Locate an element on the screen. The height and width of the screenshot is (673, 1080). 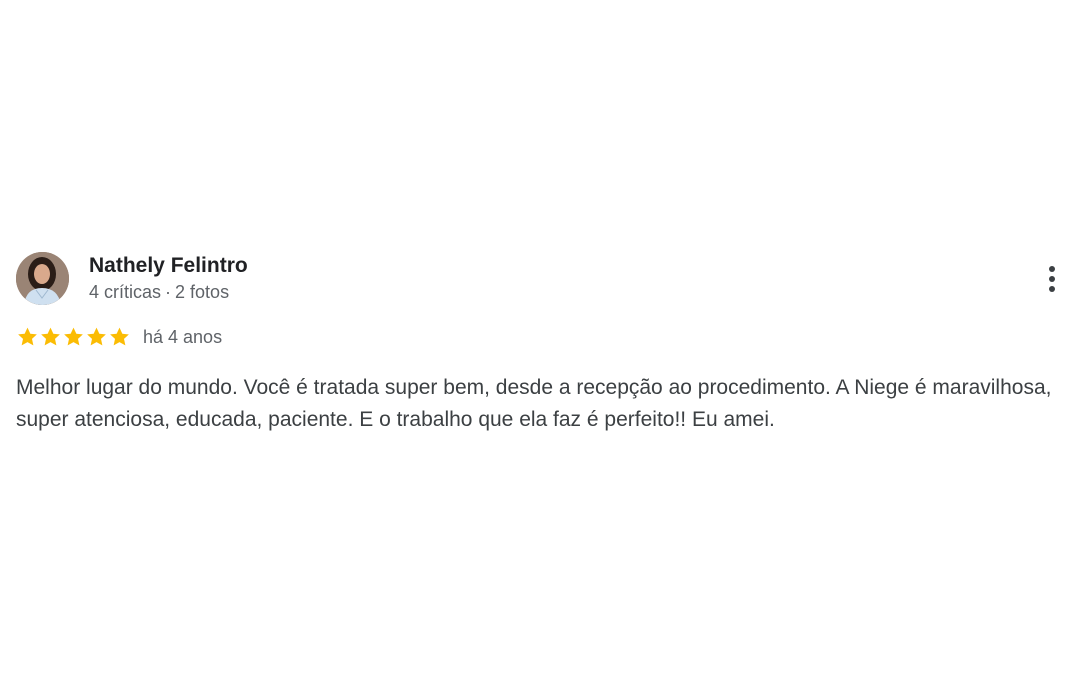
author-avatar is located at coordinates (42, 278).